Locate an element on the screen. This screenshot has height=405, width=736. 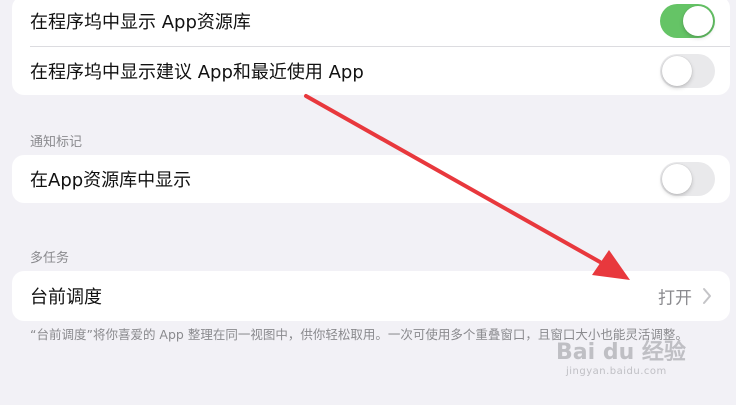
show-suggested-apps-in-dock-toggle is located at coordinates (687, 71).